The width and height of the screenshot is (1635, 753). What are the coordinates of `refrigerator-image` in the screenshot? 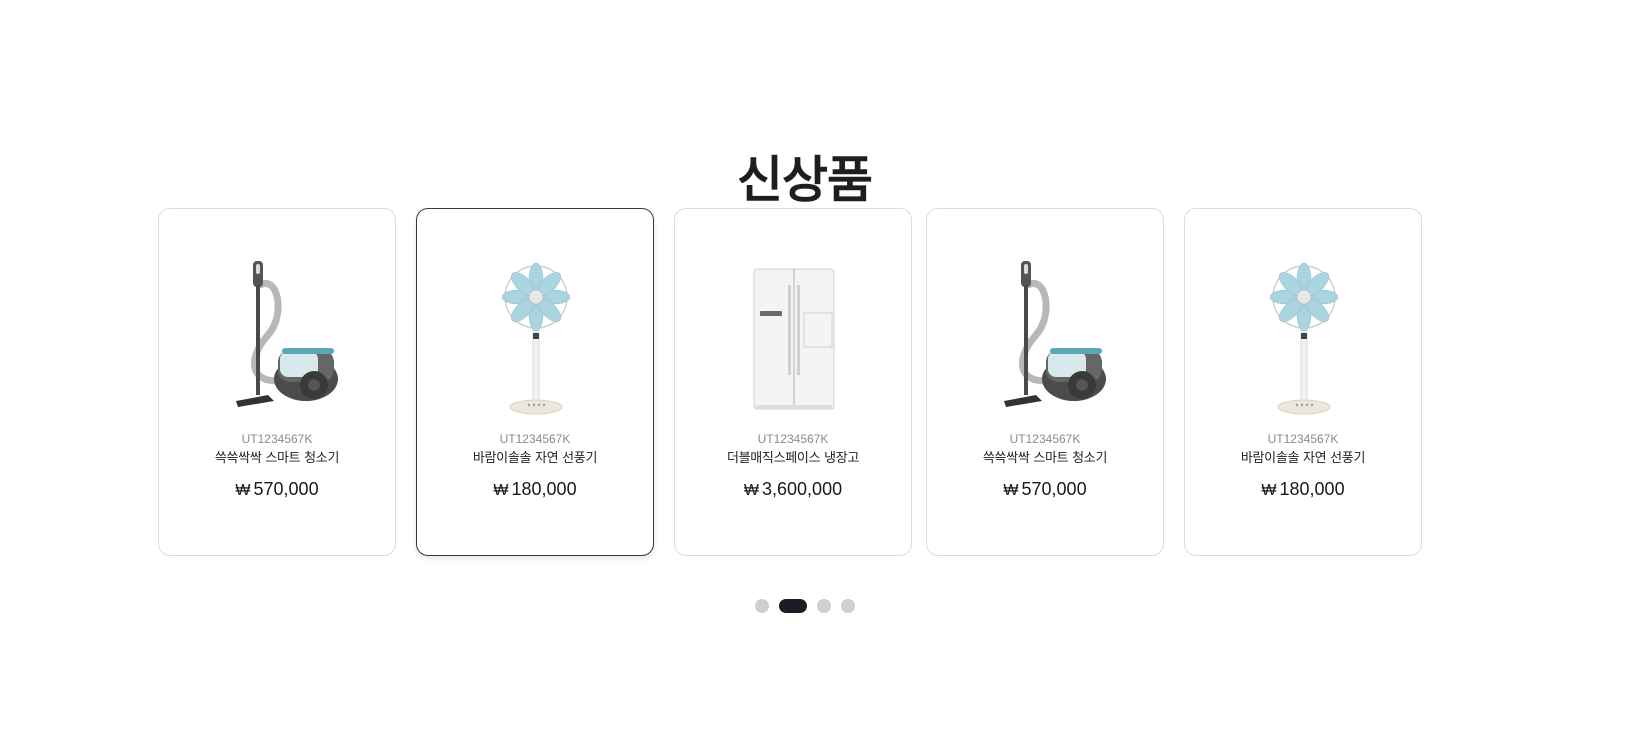 It's located at (794, 335).